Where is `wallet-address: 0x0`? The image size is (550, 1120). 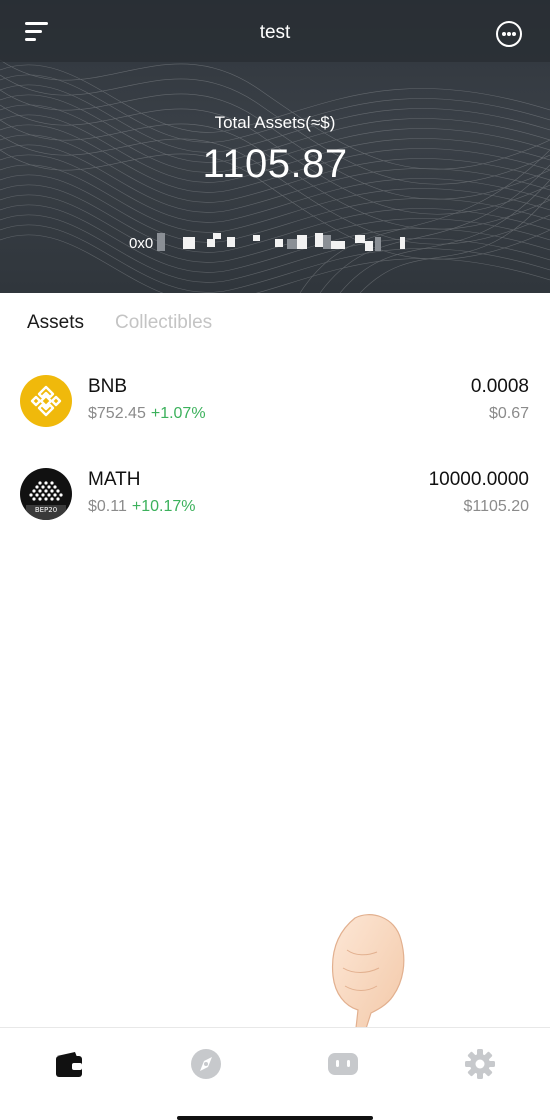
wallet-address: 0x0 is located at coordinates (268, 243).